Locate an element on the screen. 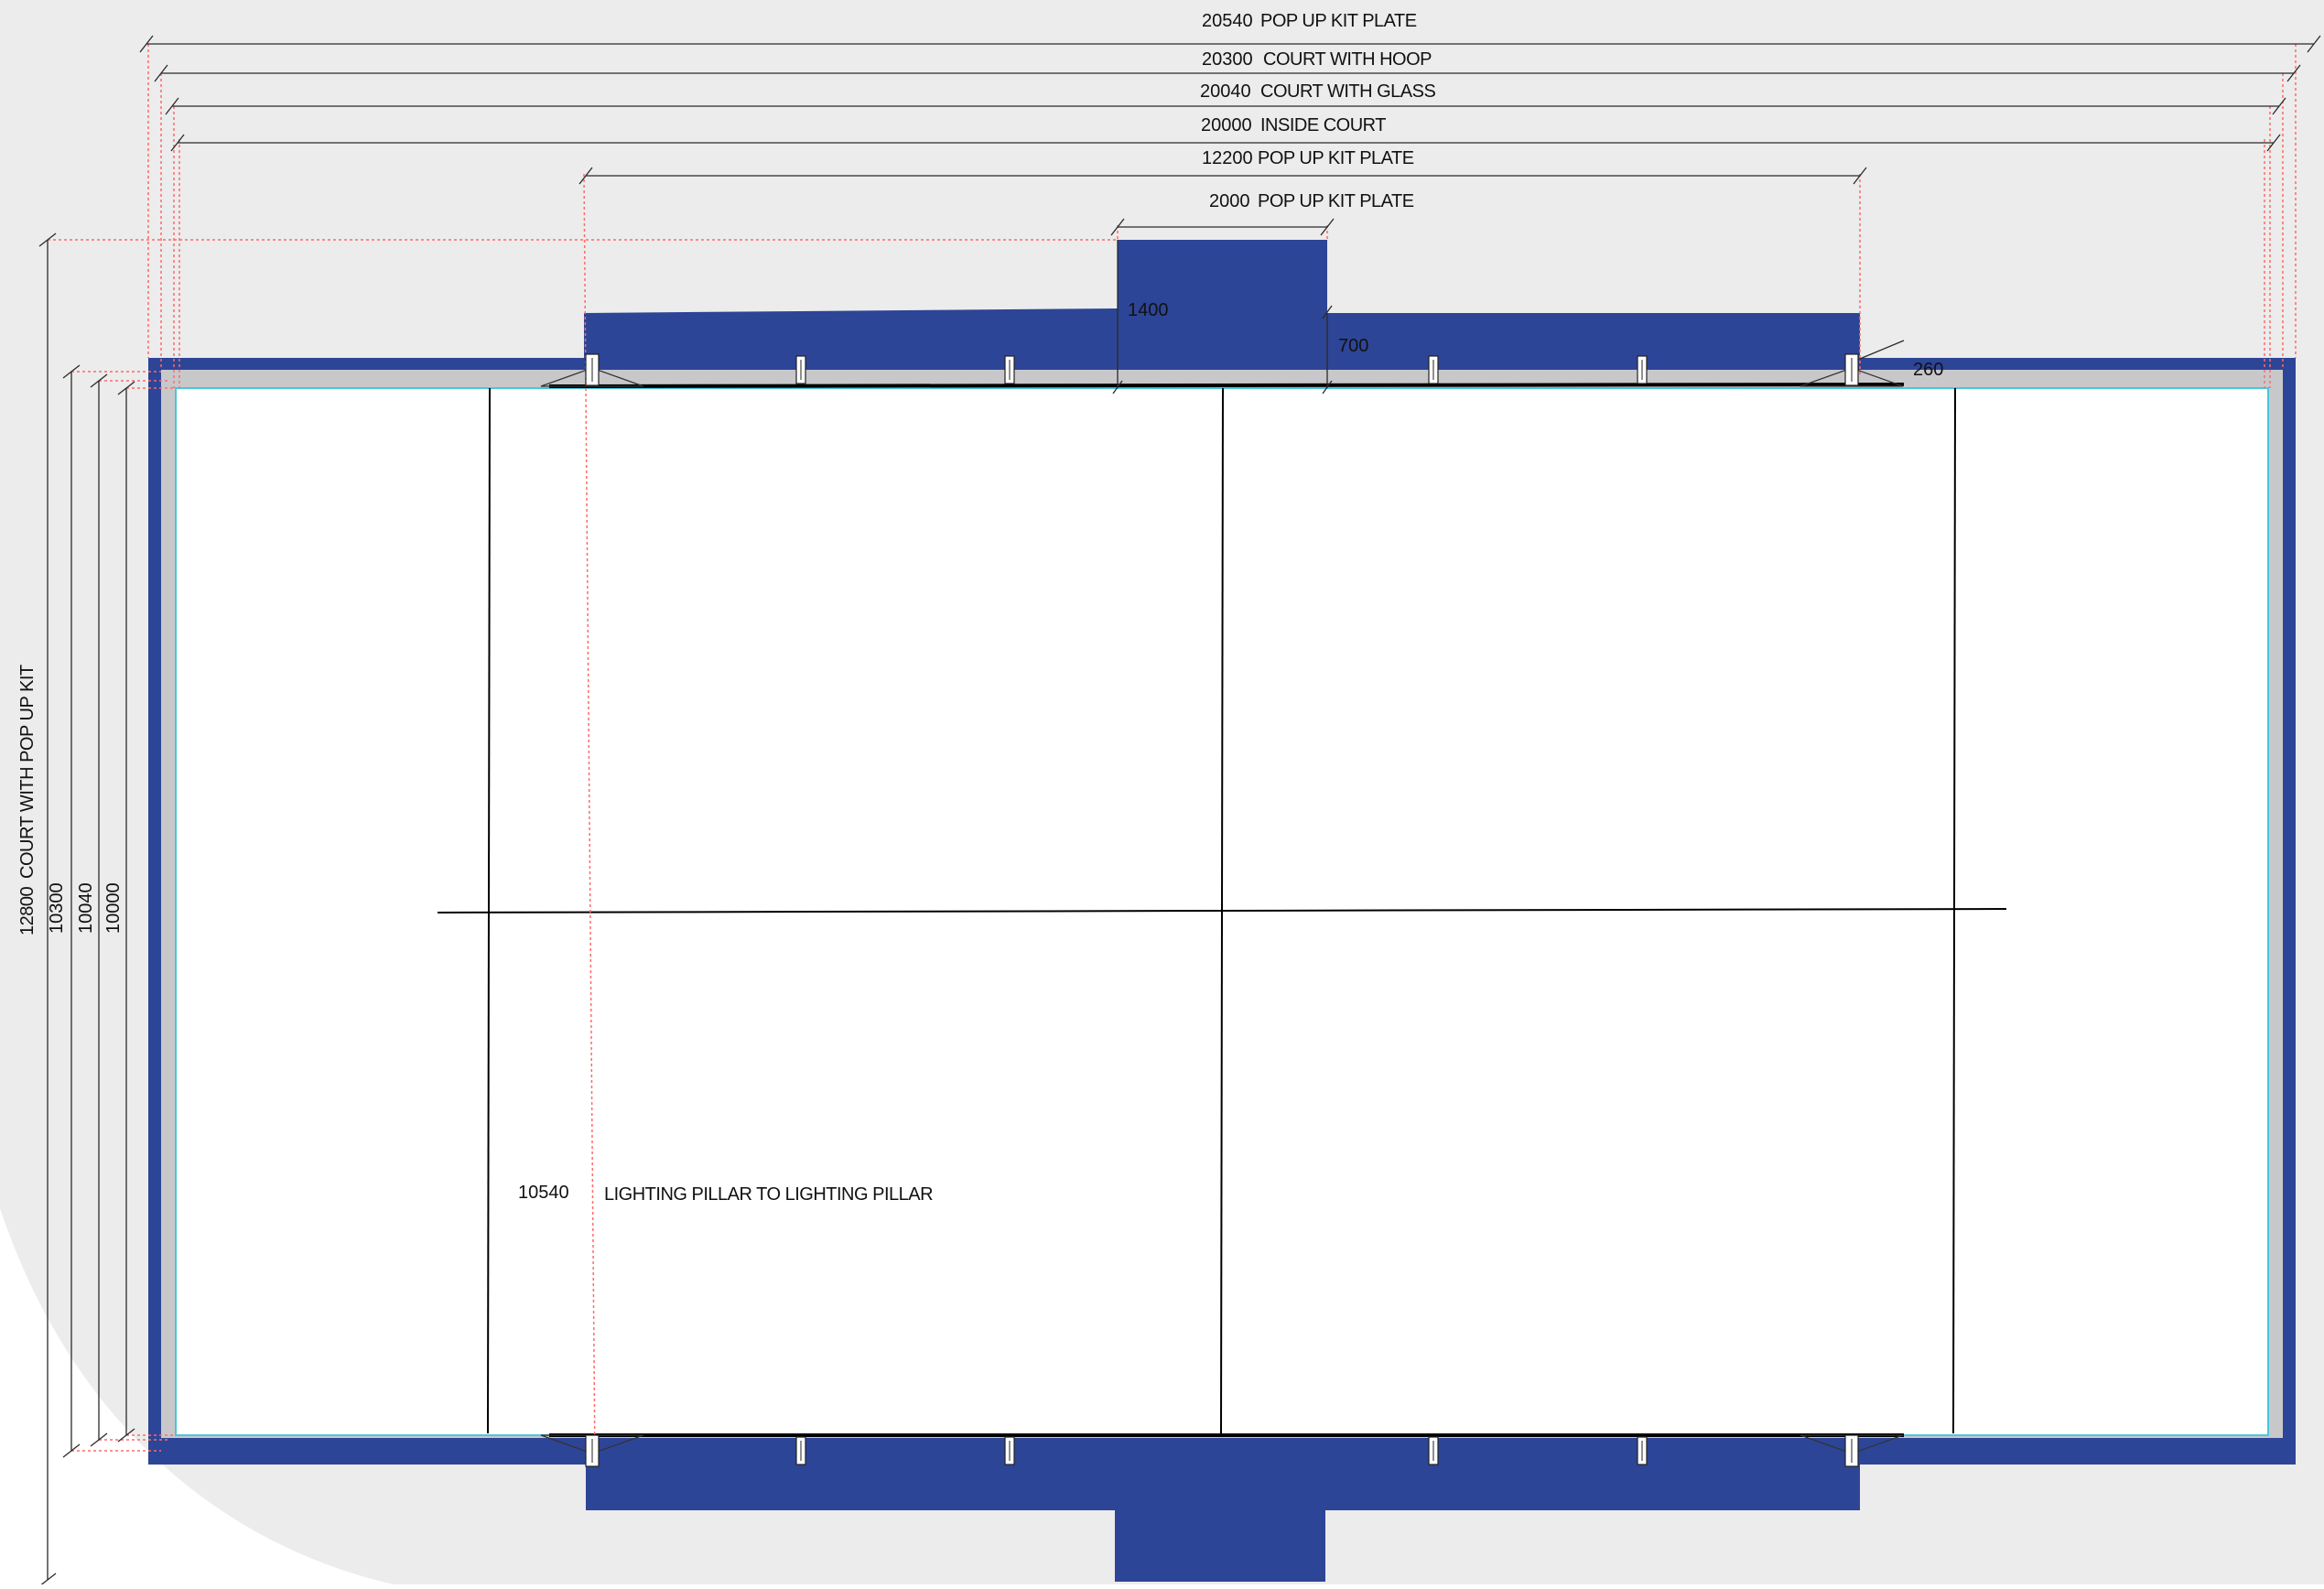 This screenshot has width=2324, height=1589. dim-20040: 20040 COURT WITH GLASS is located at coordinates (1318, 91).